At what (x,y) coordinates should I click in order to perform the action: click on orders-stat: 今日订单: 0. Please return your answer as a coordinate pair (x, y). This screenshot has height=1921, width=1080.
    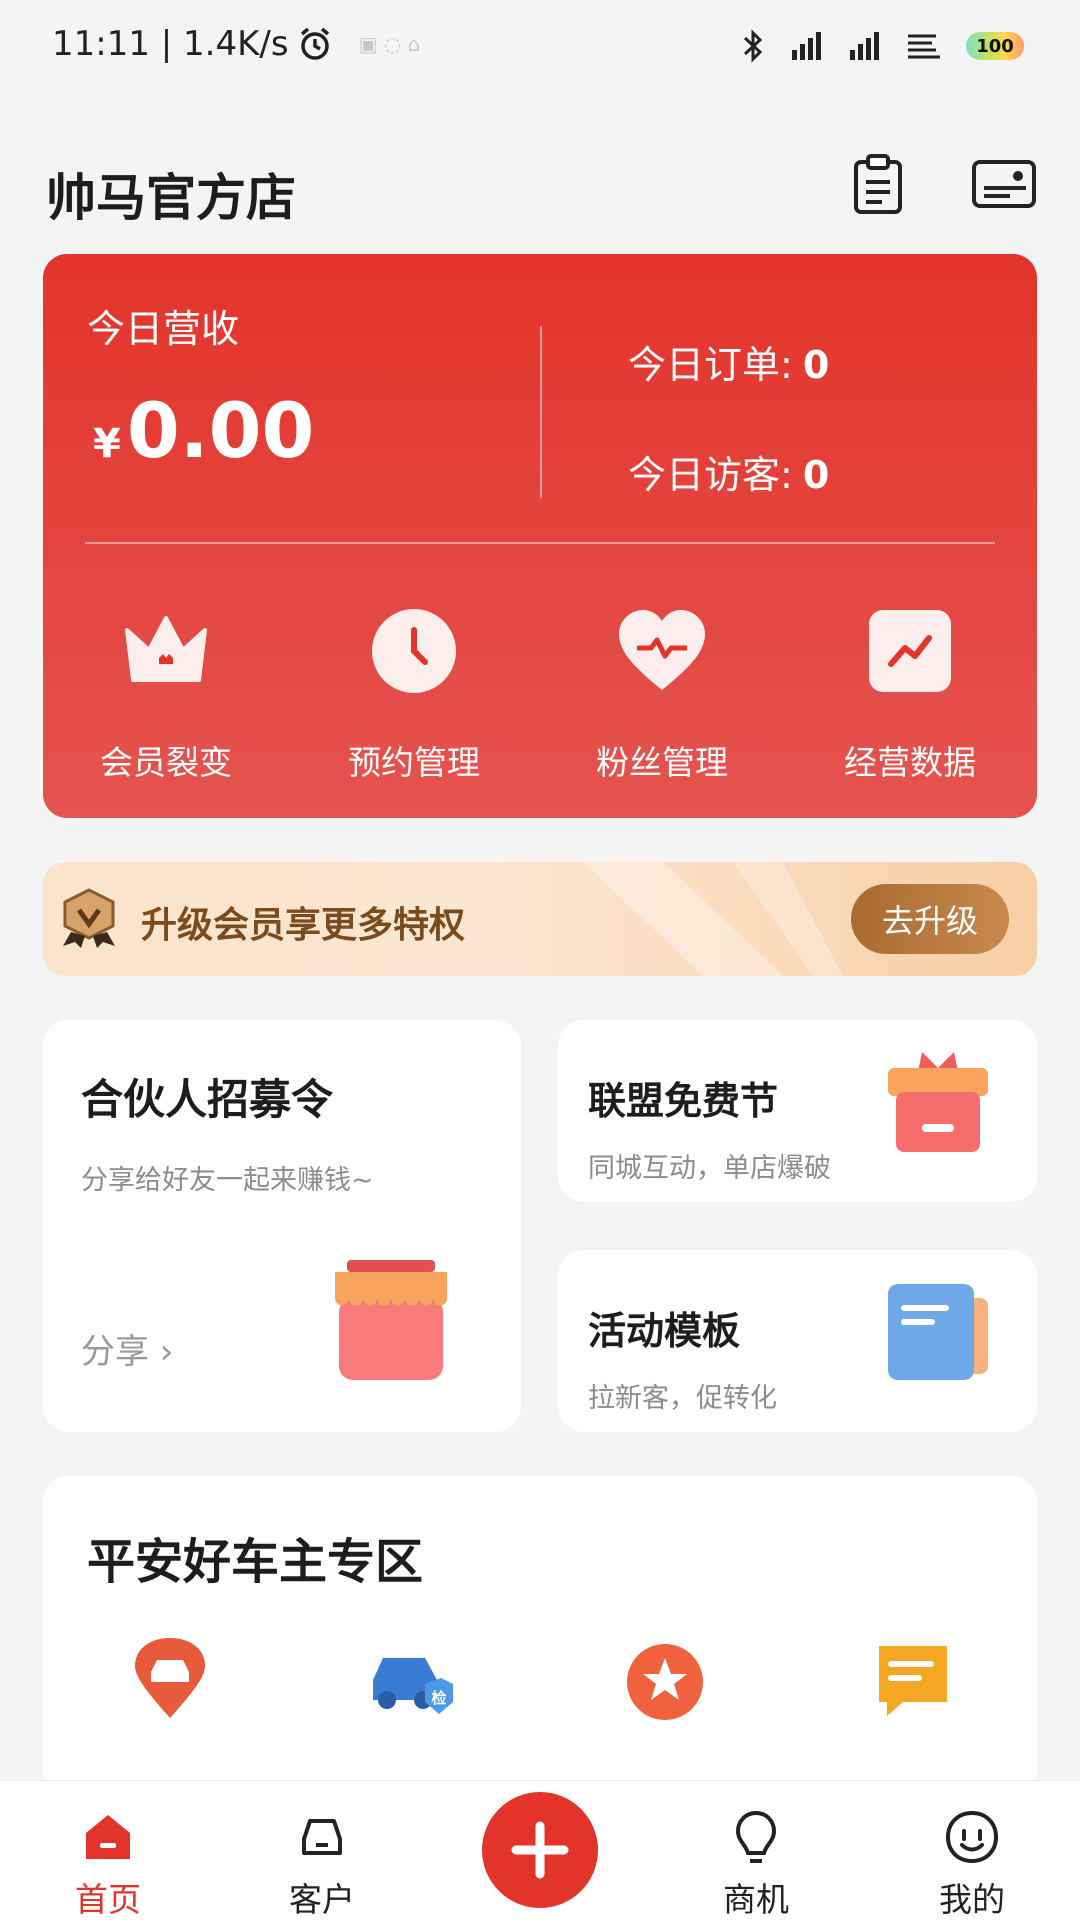
    Looking at the image, I should click on (728, 361).